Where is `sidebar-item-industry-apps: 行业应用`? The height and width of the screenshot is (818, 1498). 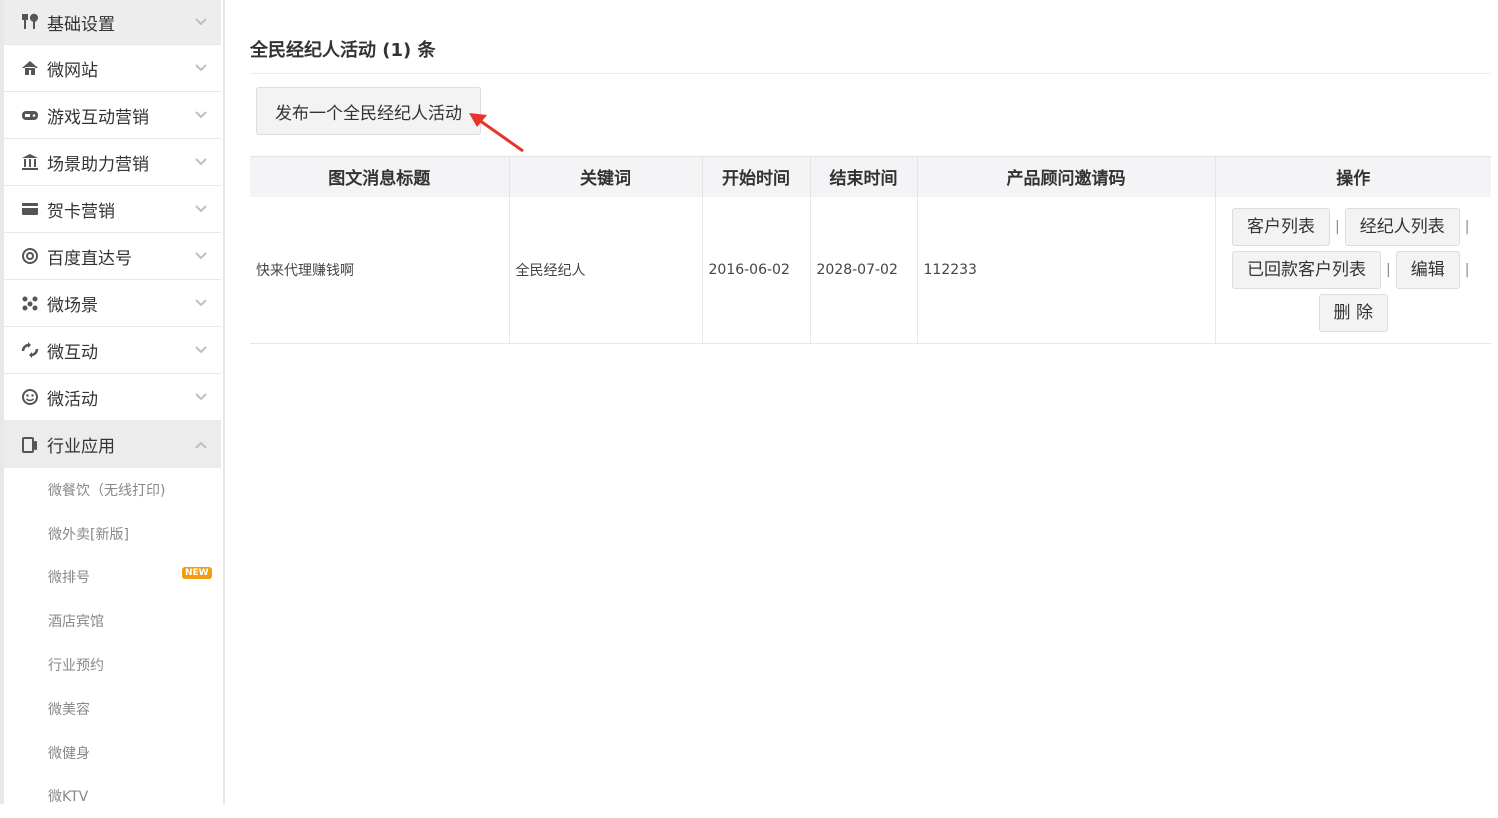
sidebar-item-industry-apps: 行业应用 is located at coordinates (112, 444).